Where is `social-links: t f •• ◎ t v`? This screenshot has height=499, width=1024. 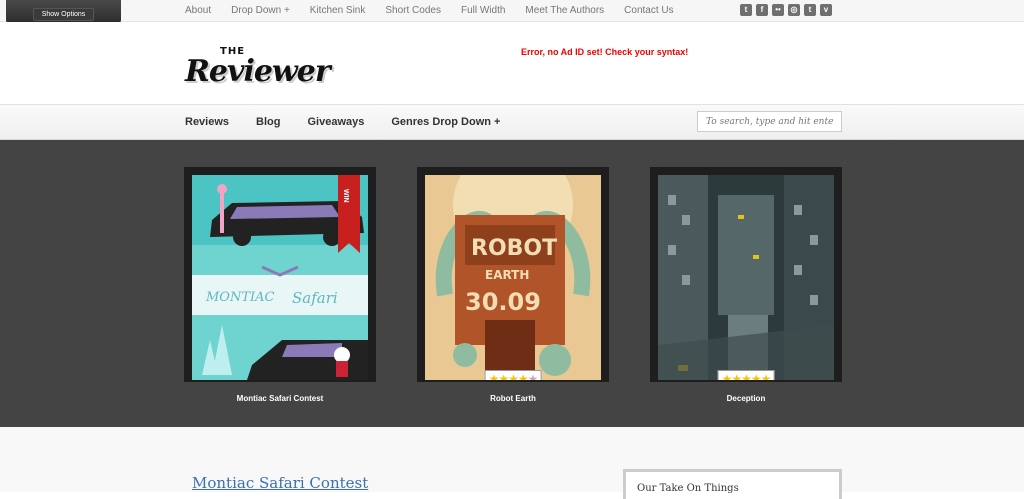
social-links: t f •• ◎ t v is located at coordinates (786, 10).